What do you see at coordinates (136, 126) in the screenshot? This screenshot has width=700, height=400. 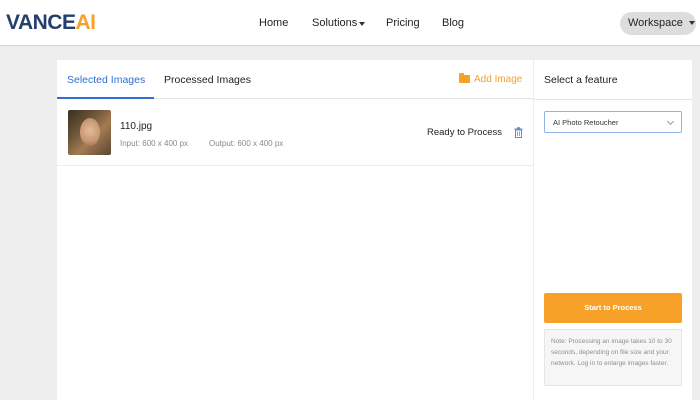 I see `file-name: 110.jpg` at bounding box center [136, 126].